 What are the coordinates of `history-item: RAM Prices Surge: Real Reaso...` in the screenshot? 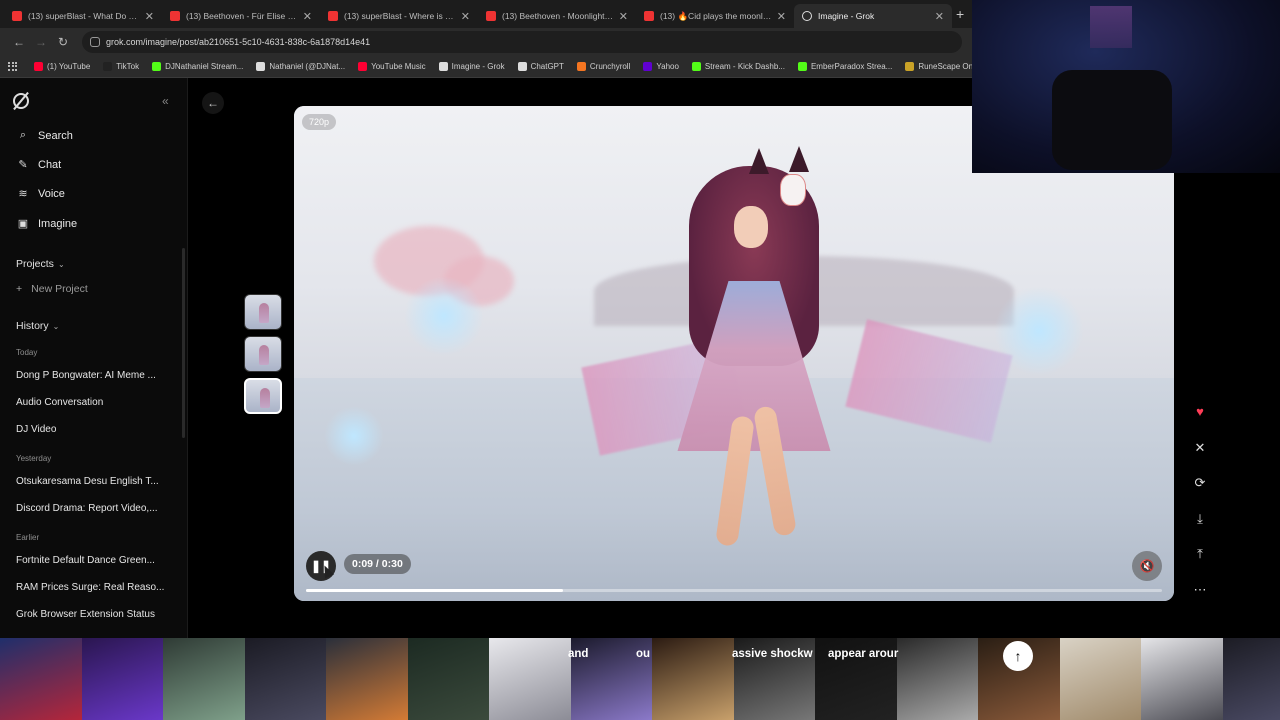 It's located at (91, 587).